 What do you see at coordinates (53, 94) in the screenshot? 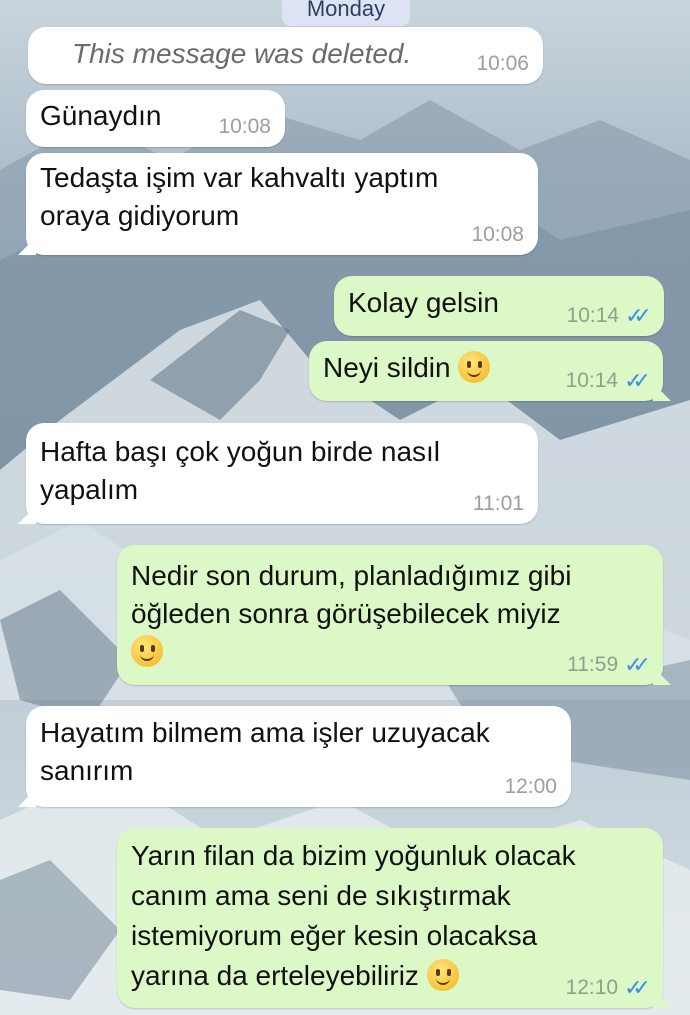
I see `deleted-icon` at bounding box center [53, 94].